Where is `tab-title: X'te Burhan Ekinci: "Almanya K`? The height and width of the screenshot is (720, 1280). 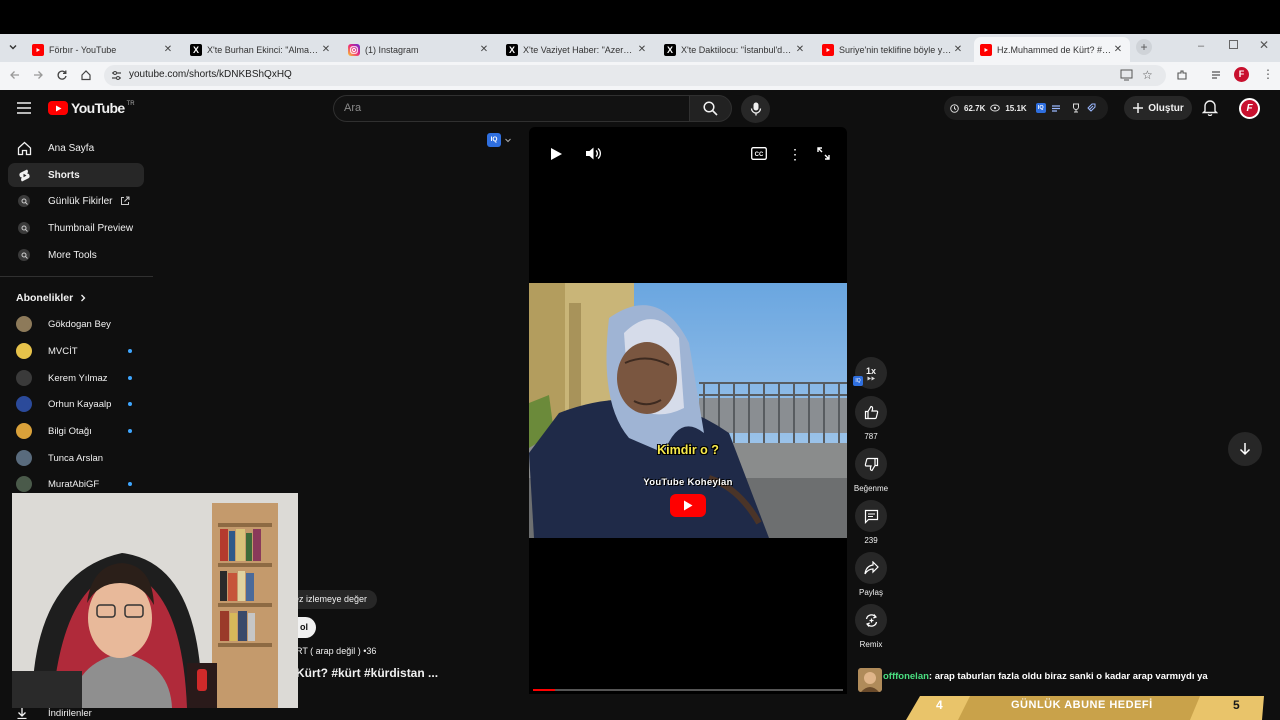 tab-title: X'te Burhan Ekinci: "Almanya K is located at coordinates (263, 49).